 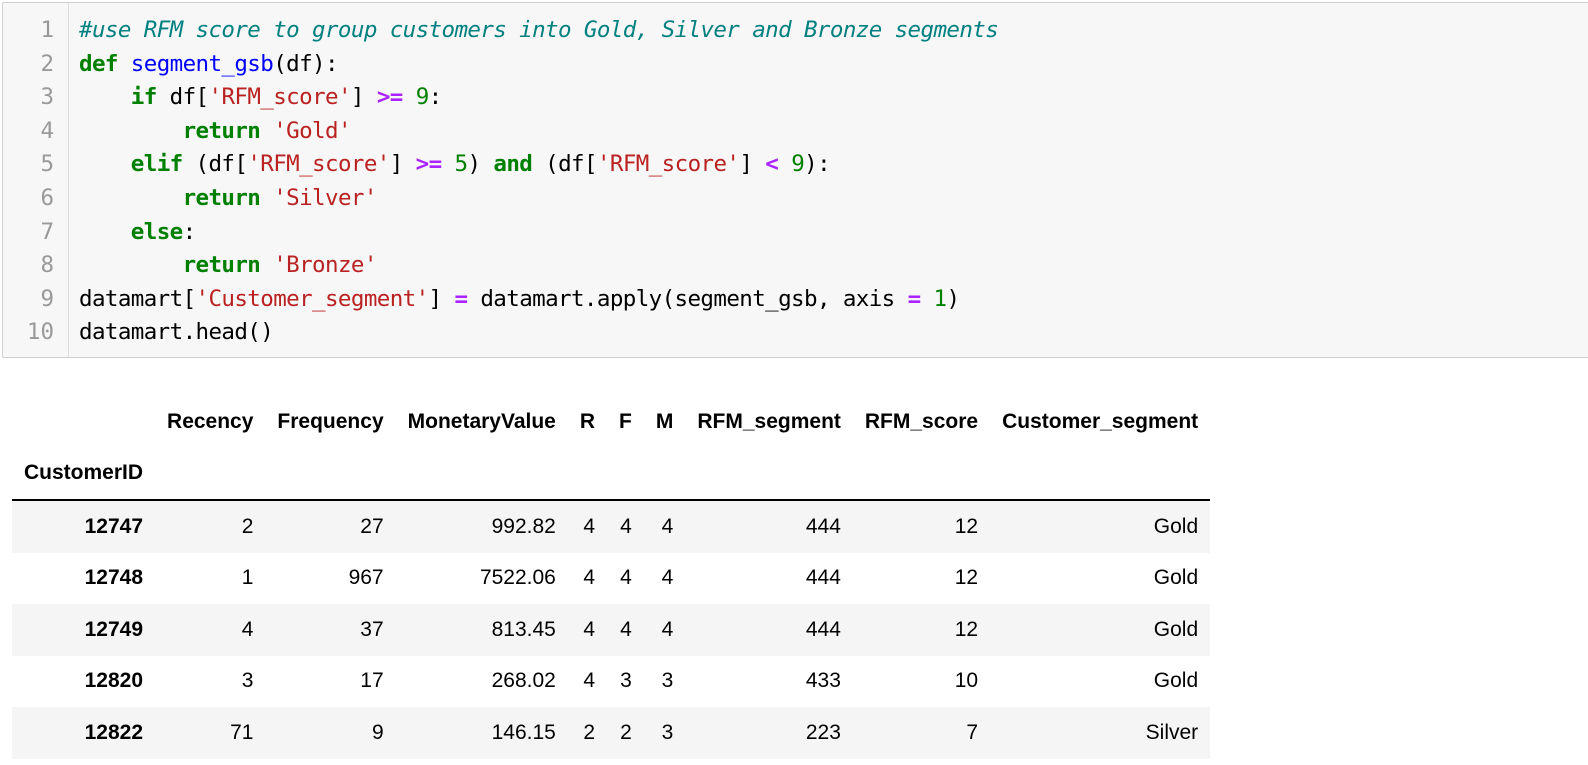 What do you see at coordinates (156, 164) in the screenshot?
I see `code-token: elif` at bounding box center [156, 164].